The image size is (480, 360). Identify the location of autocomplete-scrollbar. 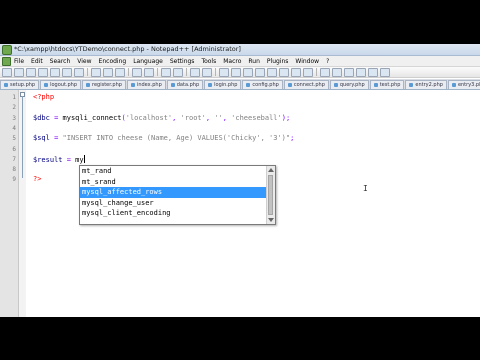
(270, 195).